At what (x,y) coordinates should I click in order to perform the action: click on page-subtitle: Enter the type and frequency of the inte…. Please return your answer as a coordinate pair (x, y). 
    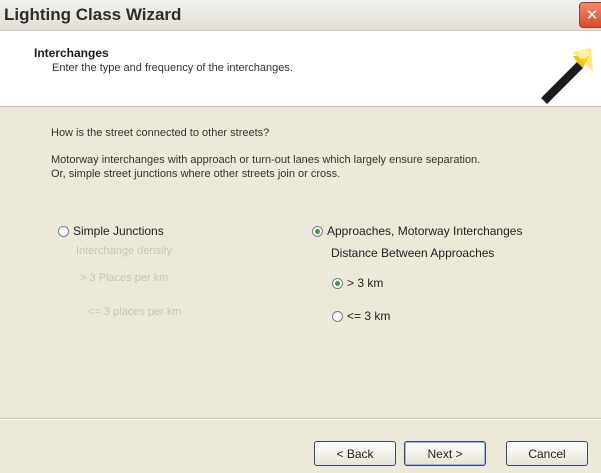
    Looking at the image, I should click on (172, 68).